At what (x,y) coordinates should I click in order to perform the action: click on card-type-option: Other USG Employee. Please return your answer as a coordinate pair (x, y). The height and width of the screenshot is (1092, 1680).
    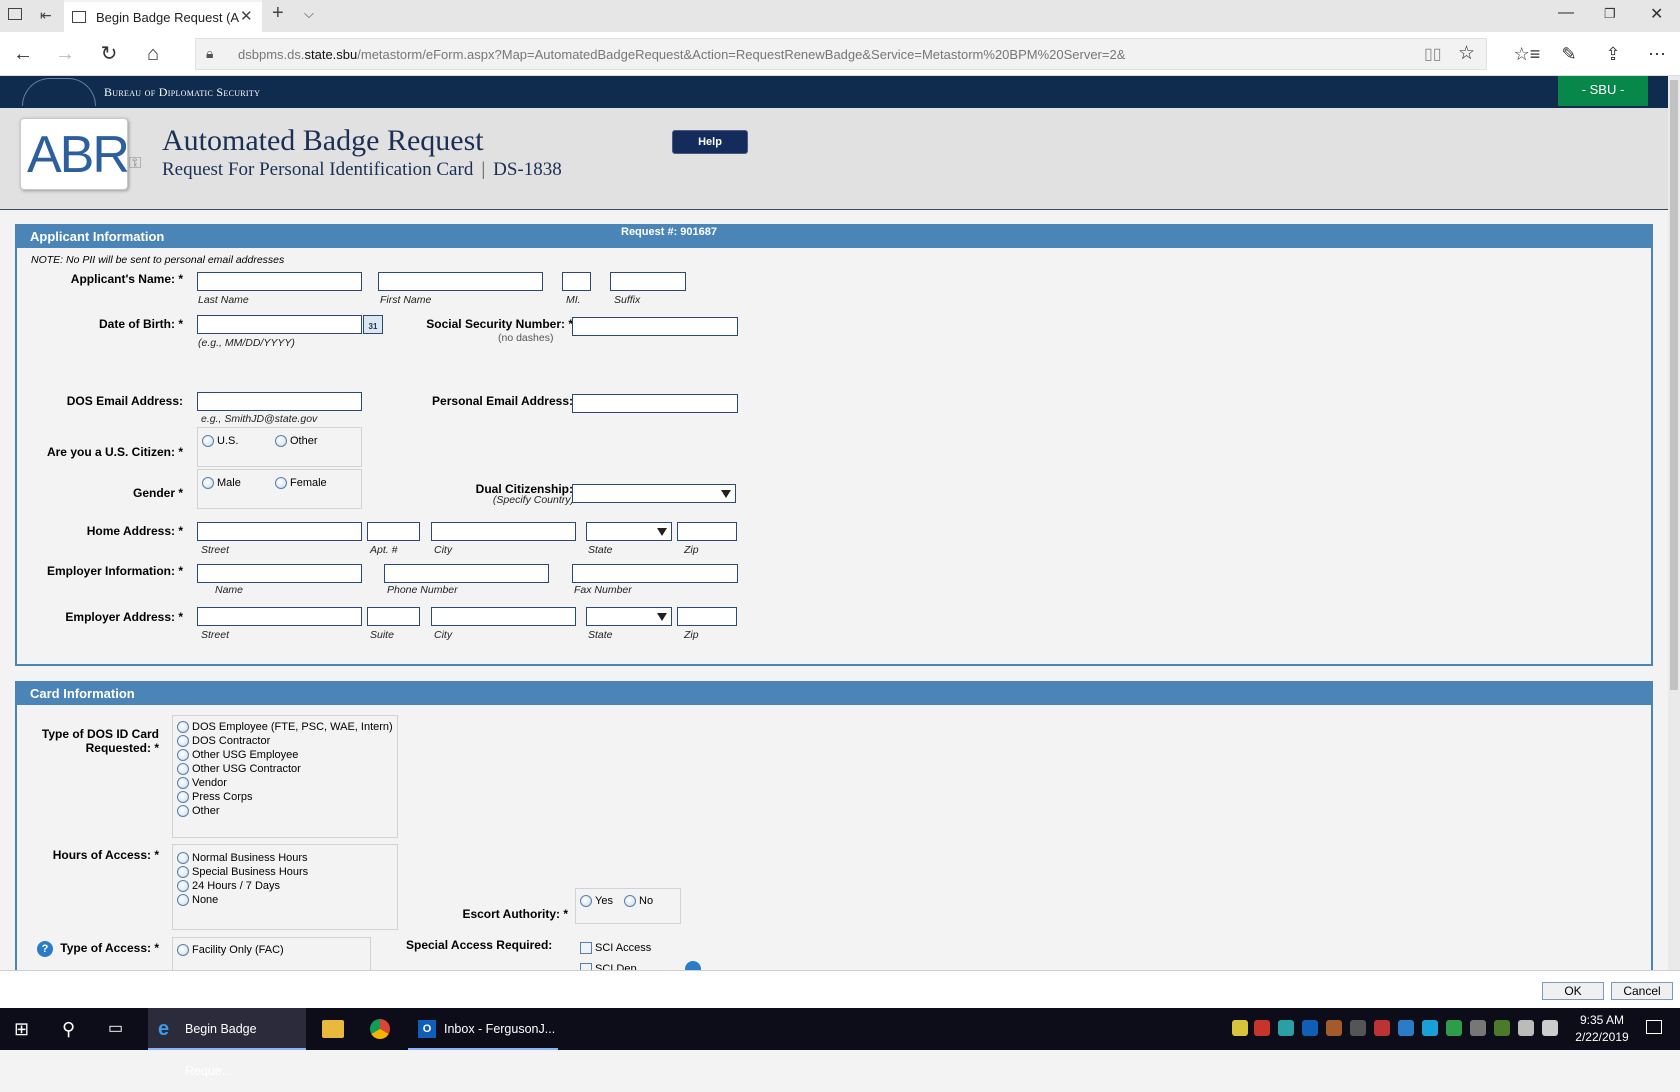
    Looking at the image, I should click on (237, 755).